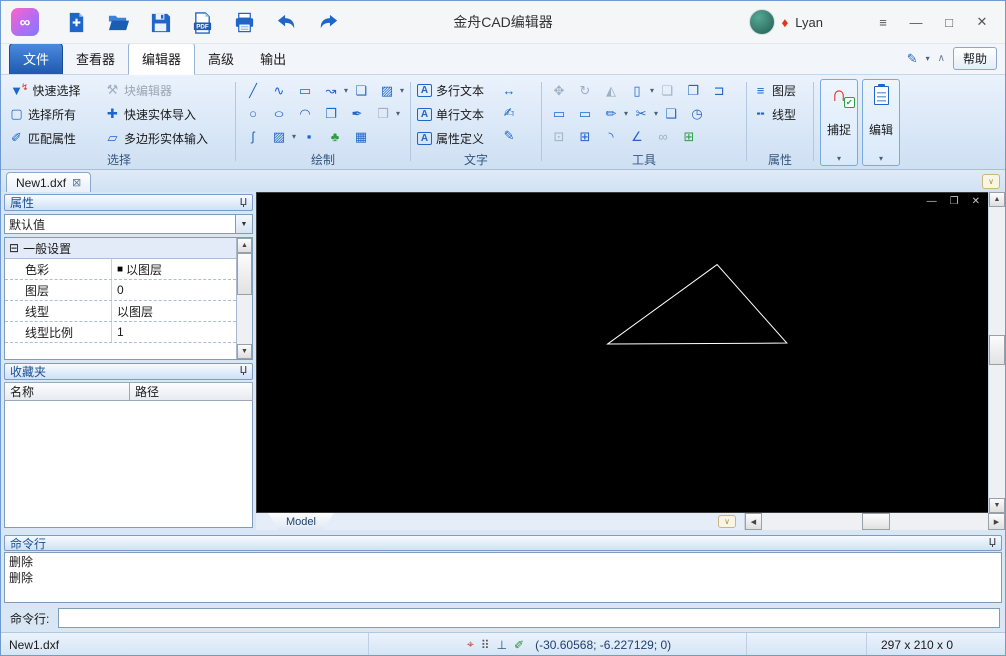  I want to click on combo-arrow-icon: ▼, so click(243, 224).